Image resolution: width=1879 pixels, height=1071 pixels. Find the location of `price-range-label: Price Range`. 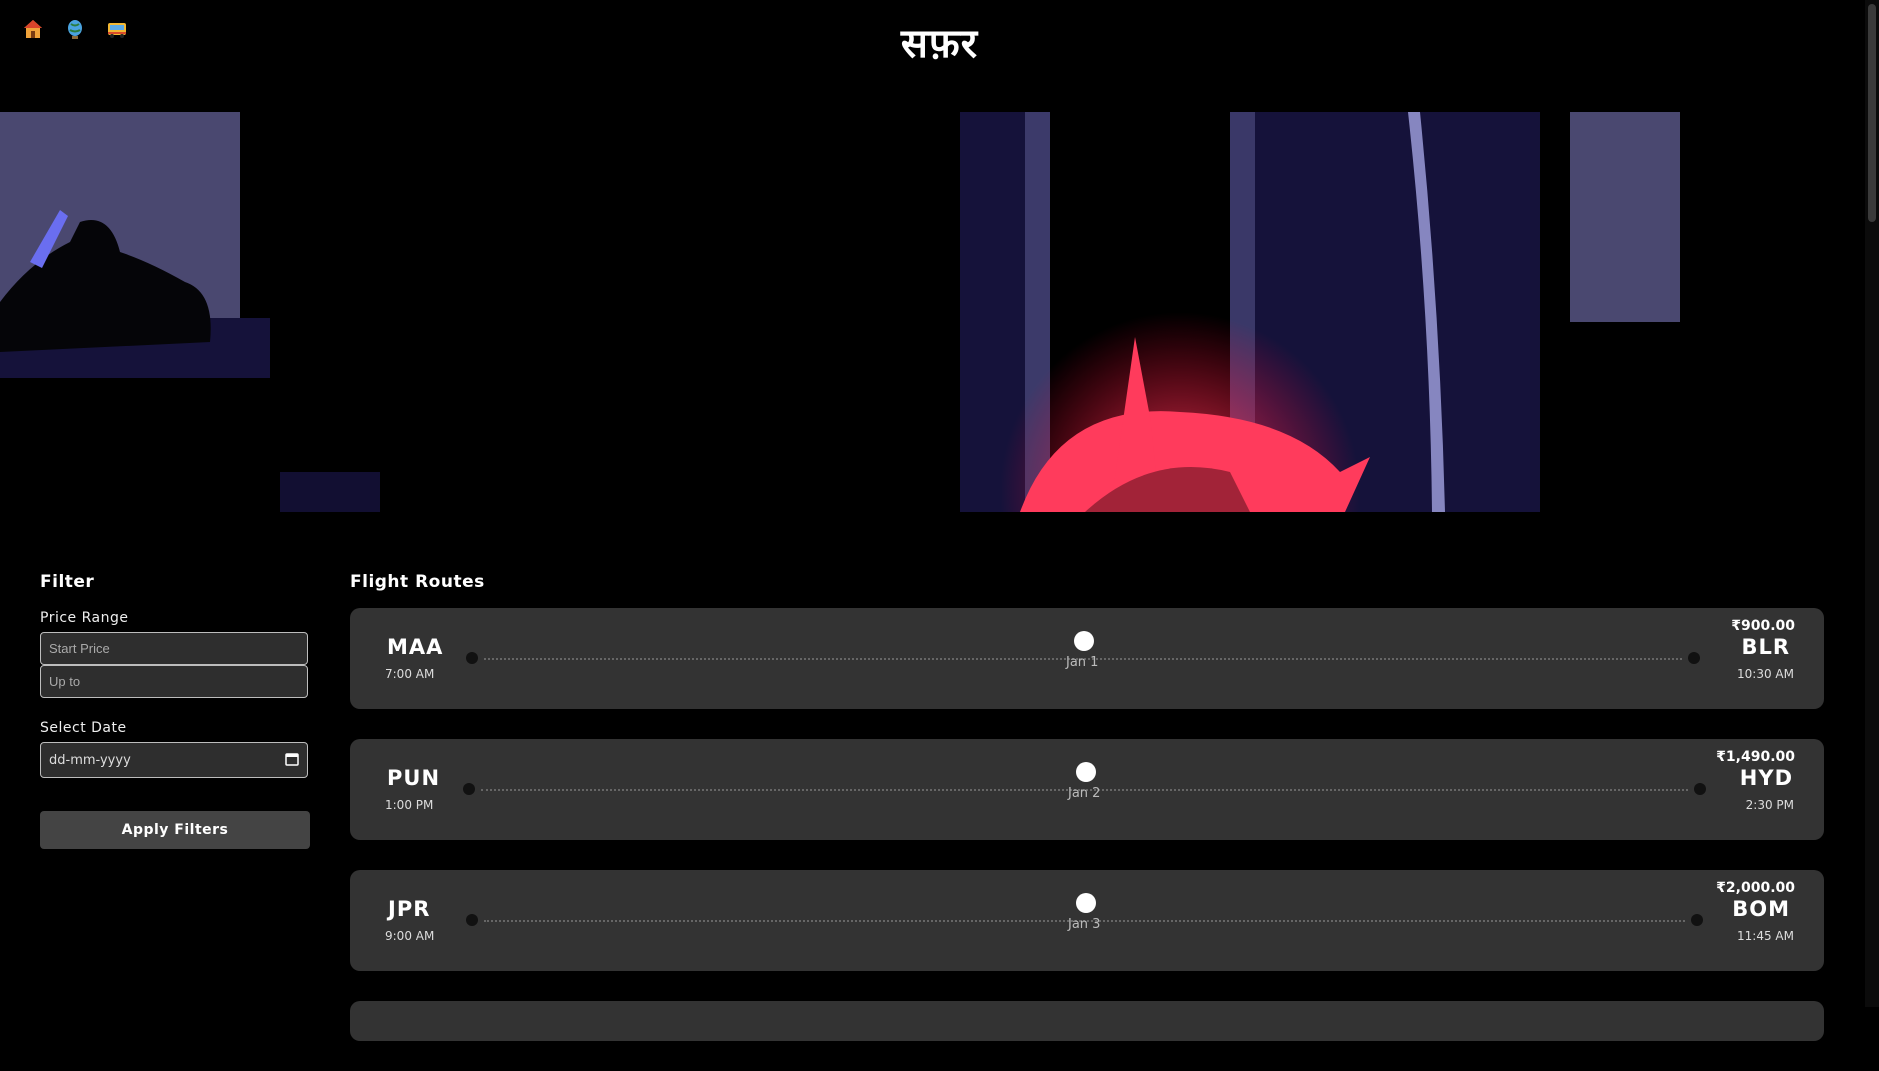

price-range-label: Price Range is located at coordinates (84, 618).